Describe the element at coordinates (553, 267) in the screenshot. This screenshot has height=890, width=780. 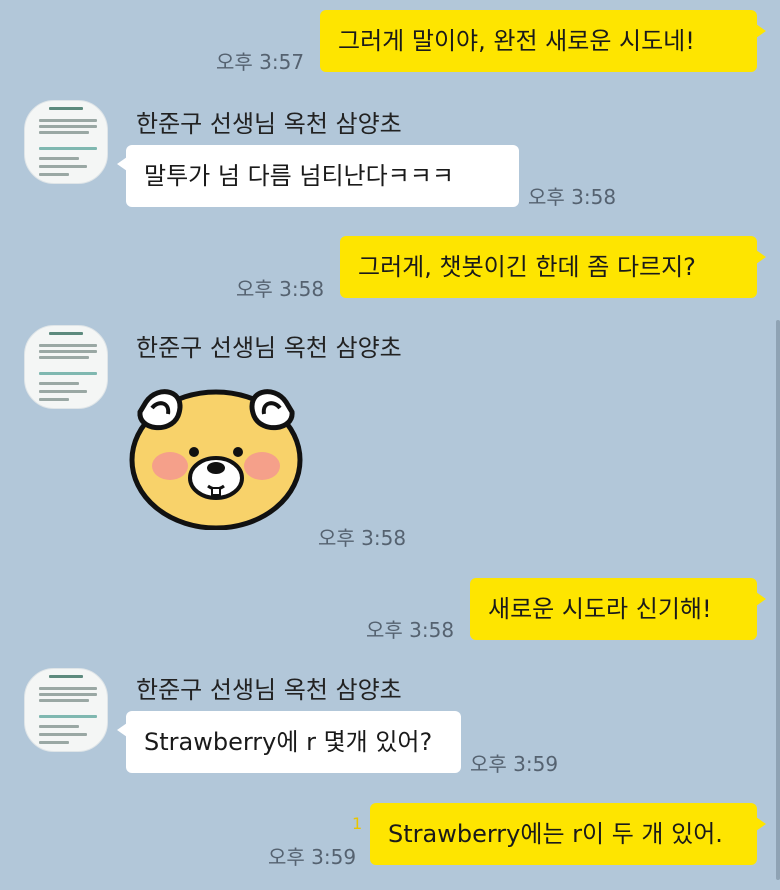
I see `my-message-bubble: 그러게, 챗봇이긴 한데 좀 다르지?` at that location.